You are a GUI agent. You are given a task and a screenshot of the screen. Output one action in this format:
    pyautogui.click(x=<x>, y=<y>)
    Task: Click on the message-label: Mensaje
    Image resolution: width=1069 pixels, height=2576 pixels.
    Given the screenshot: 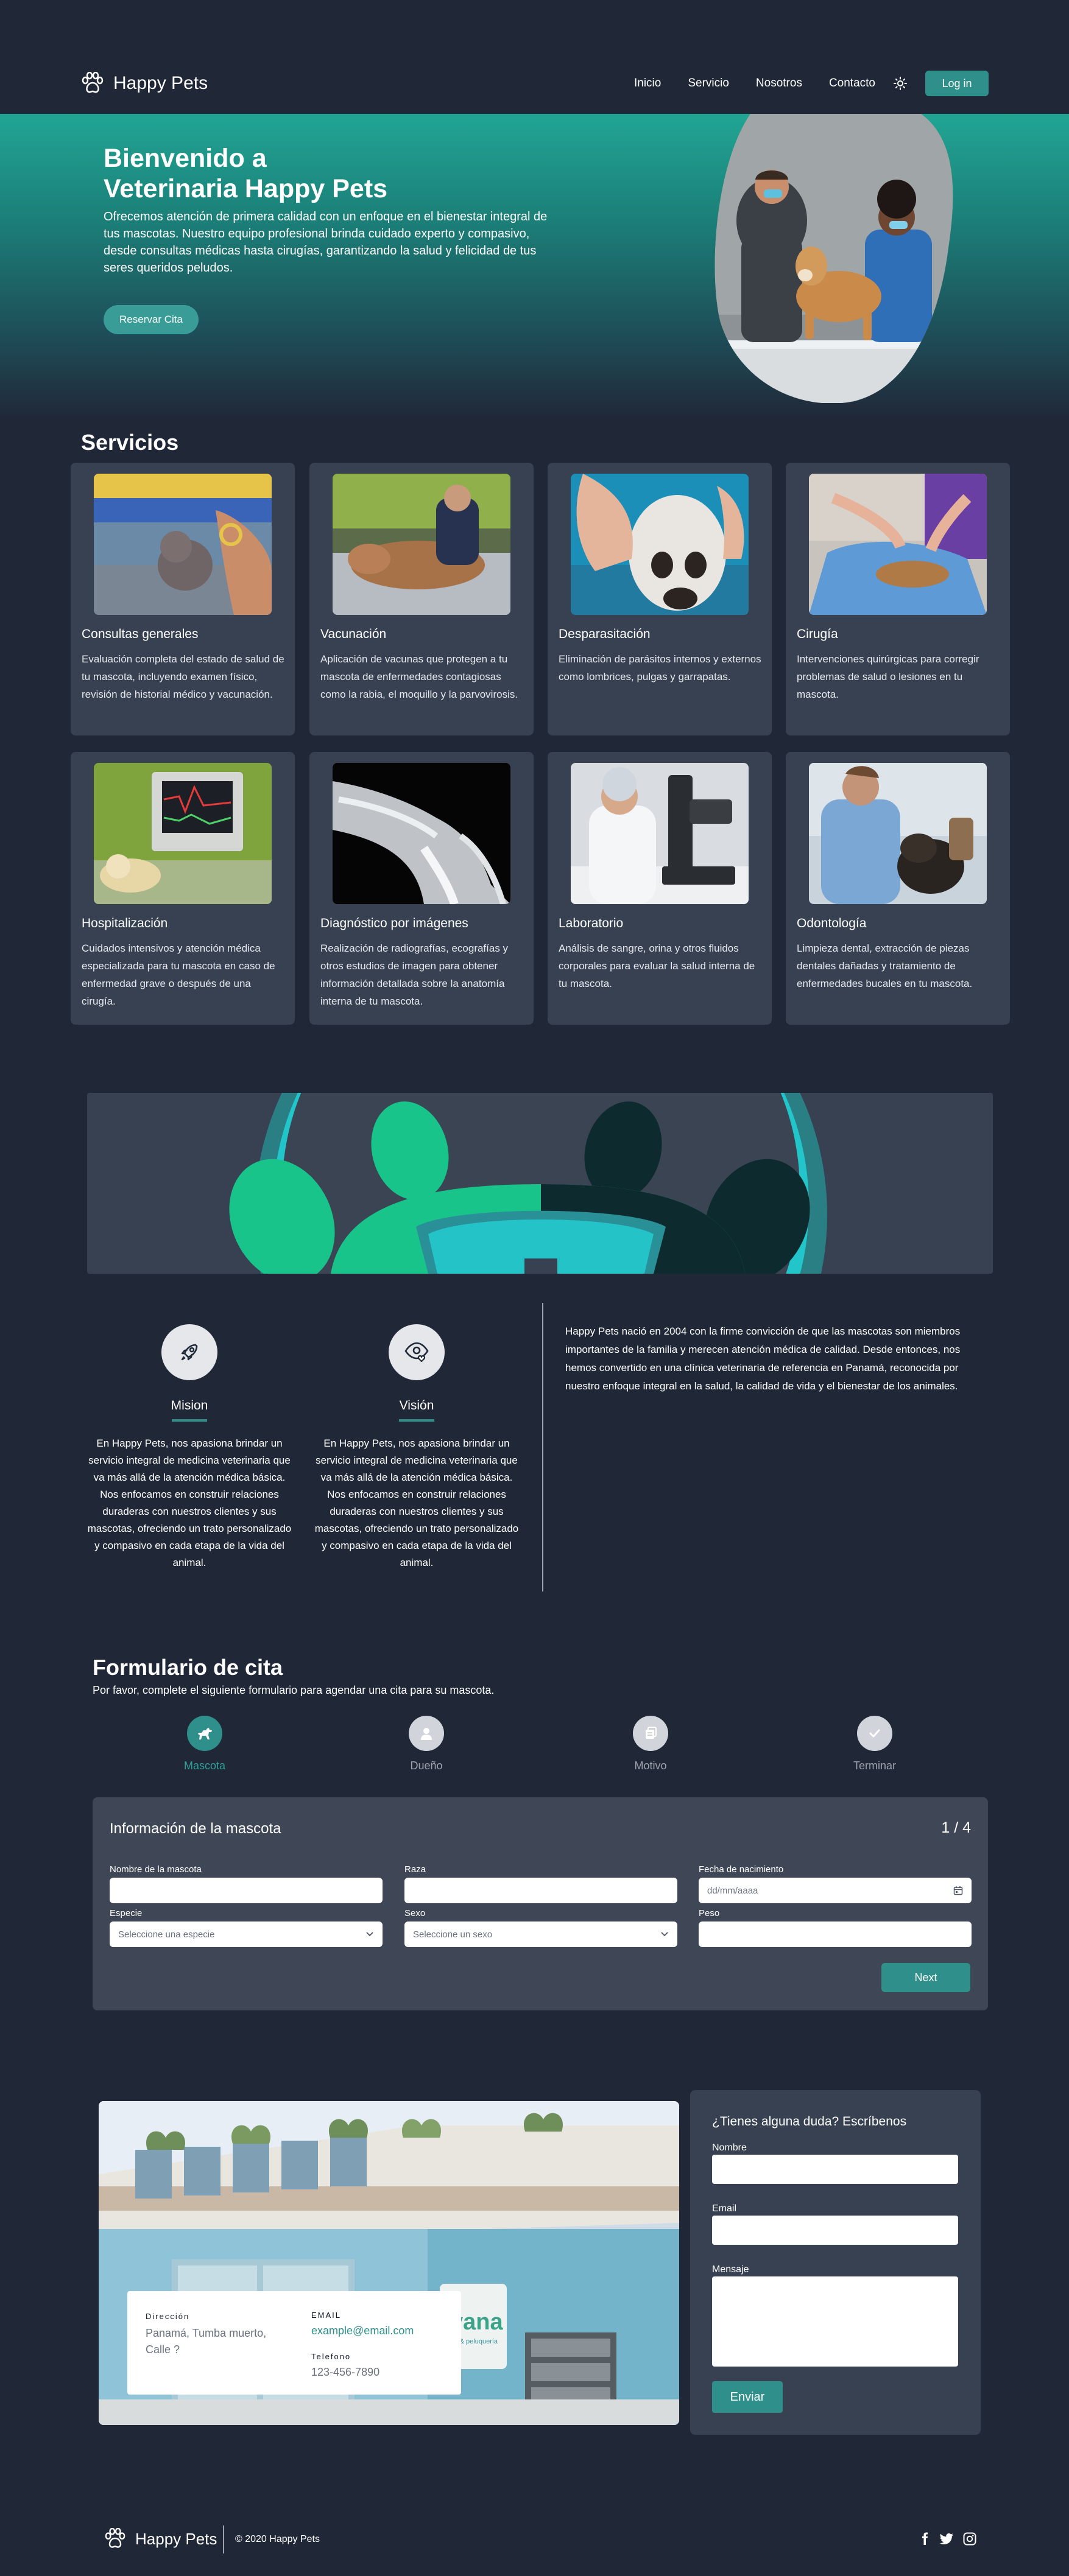 What is the action you would take?
    pyautogui.click(x=730, y=2269)
    